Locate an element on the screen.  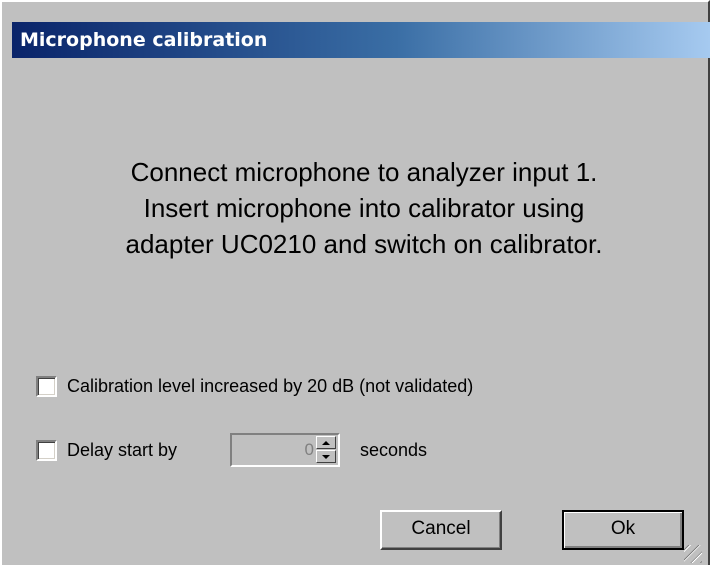
ok-button: Ok is located at coordinates (623, 530).